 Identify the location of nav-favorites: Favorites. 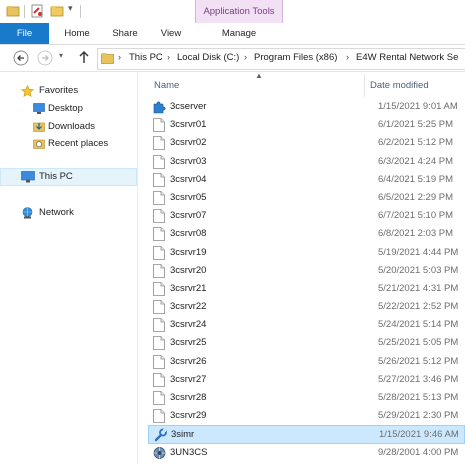
(68, 91).